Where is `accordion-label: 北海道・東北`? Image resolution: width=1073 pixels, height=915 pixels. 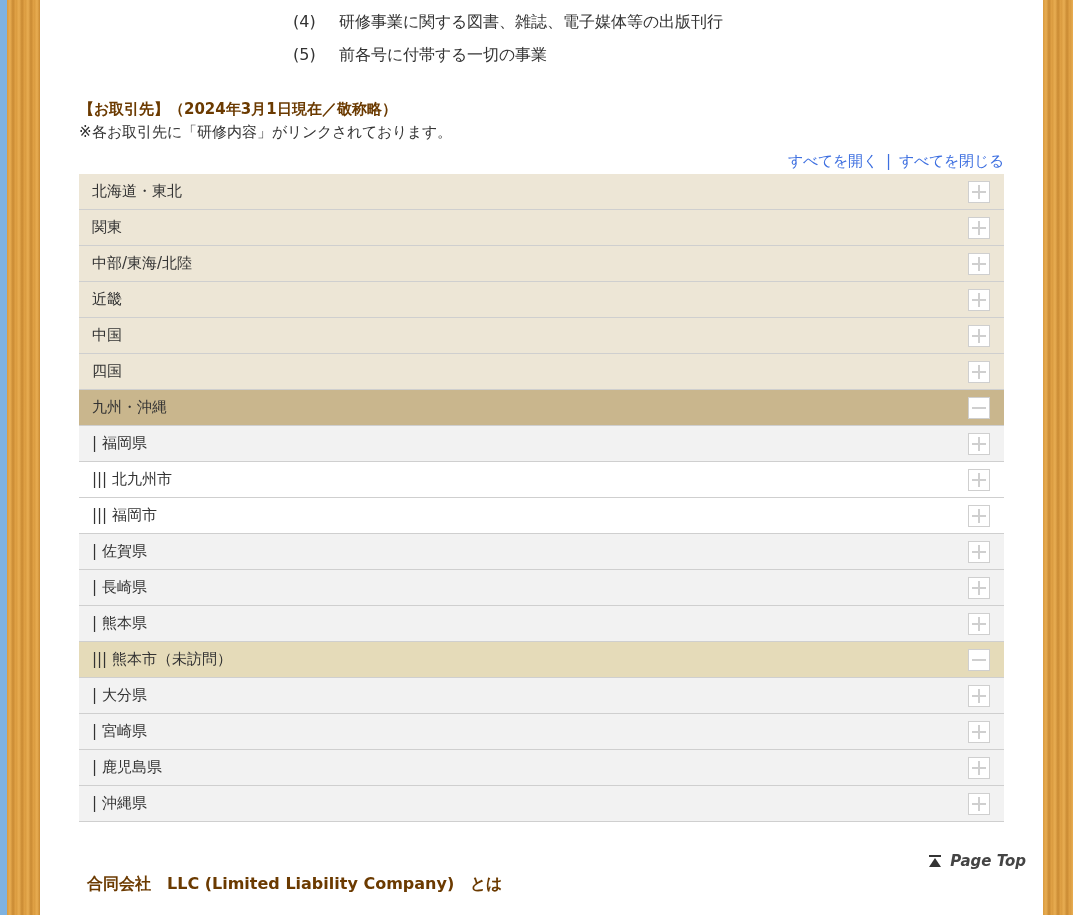 accordion-label: 北海道・東北 is located at coordinates (137, 191).